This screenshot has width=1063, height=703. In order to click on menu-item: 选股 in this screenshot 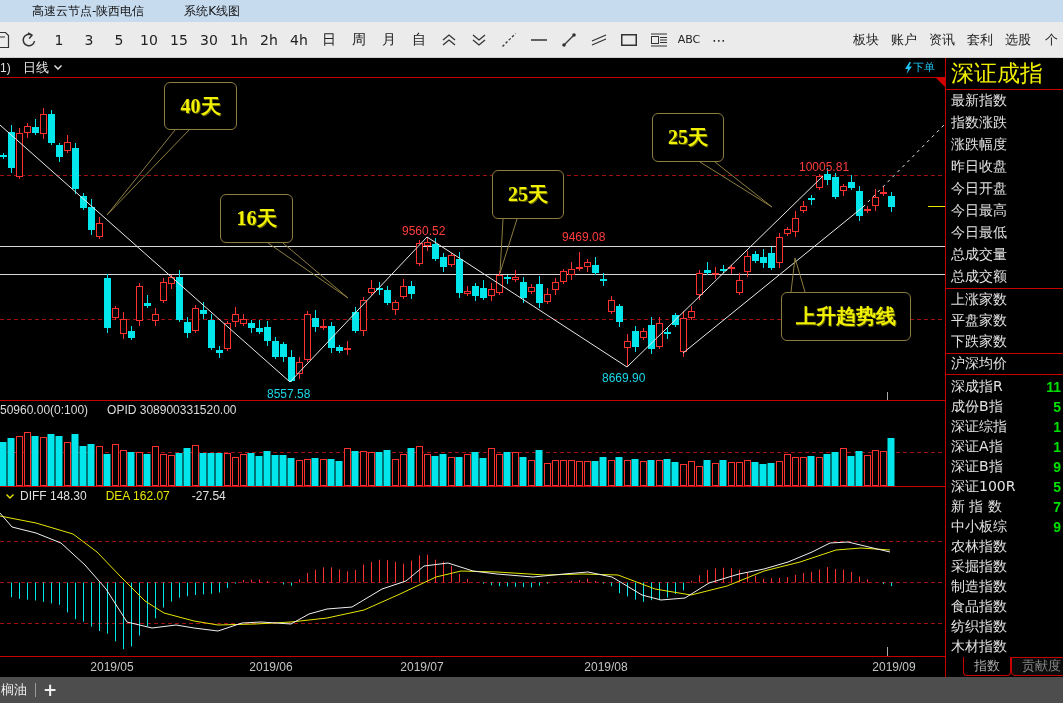, I will do `click(1018, 39)`.